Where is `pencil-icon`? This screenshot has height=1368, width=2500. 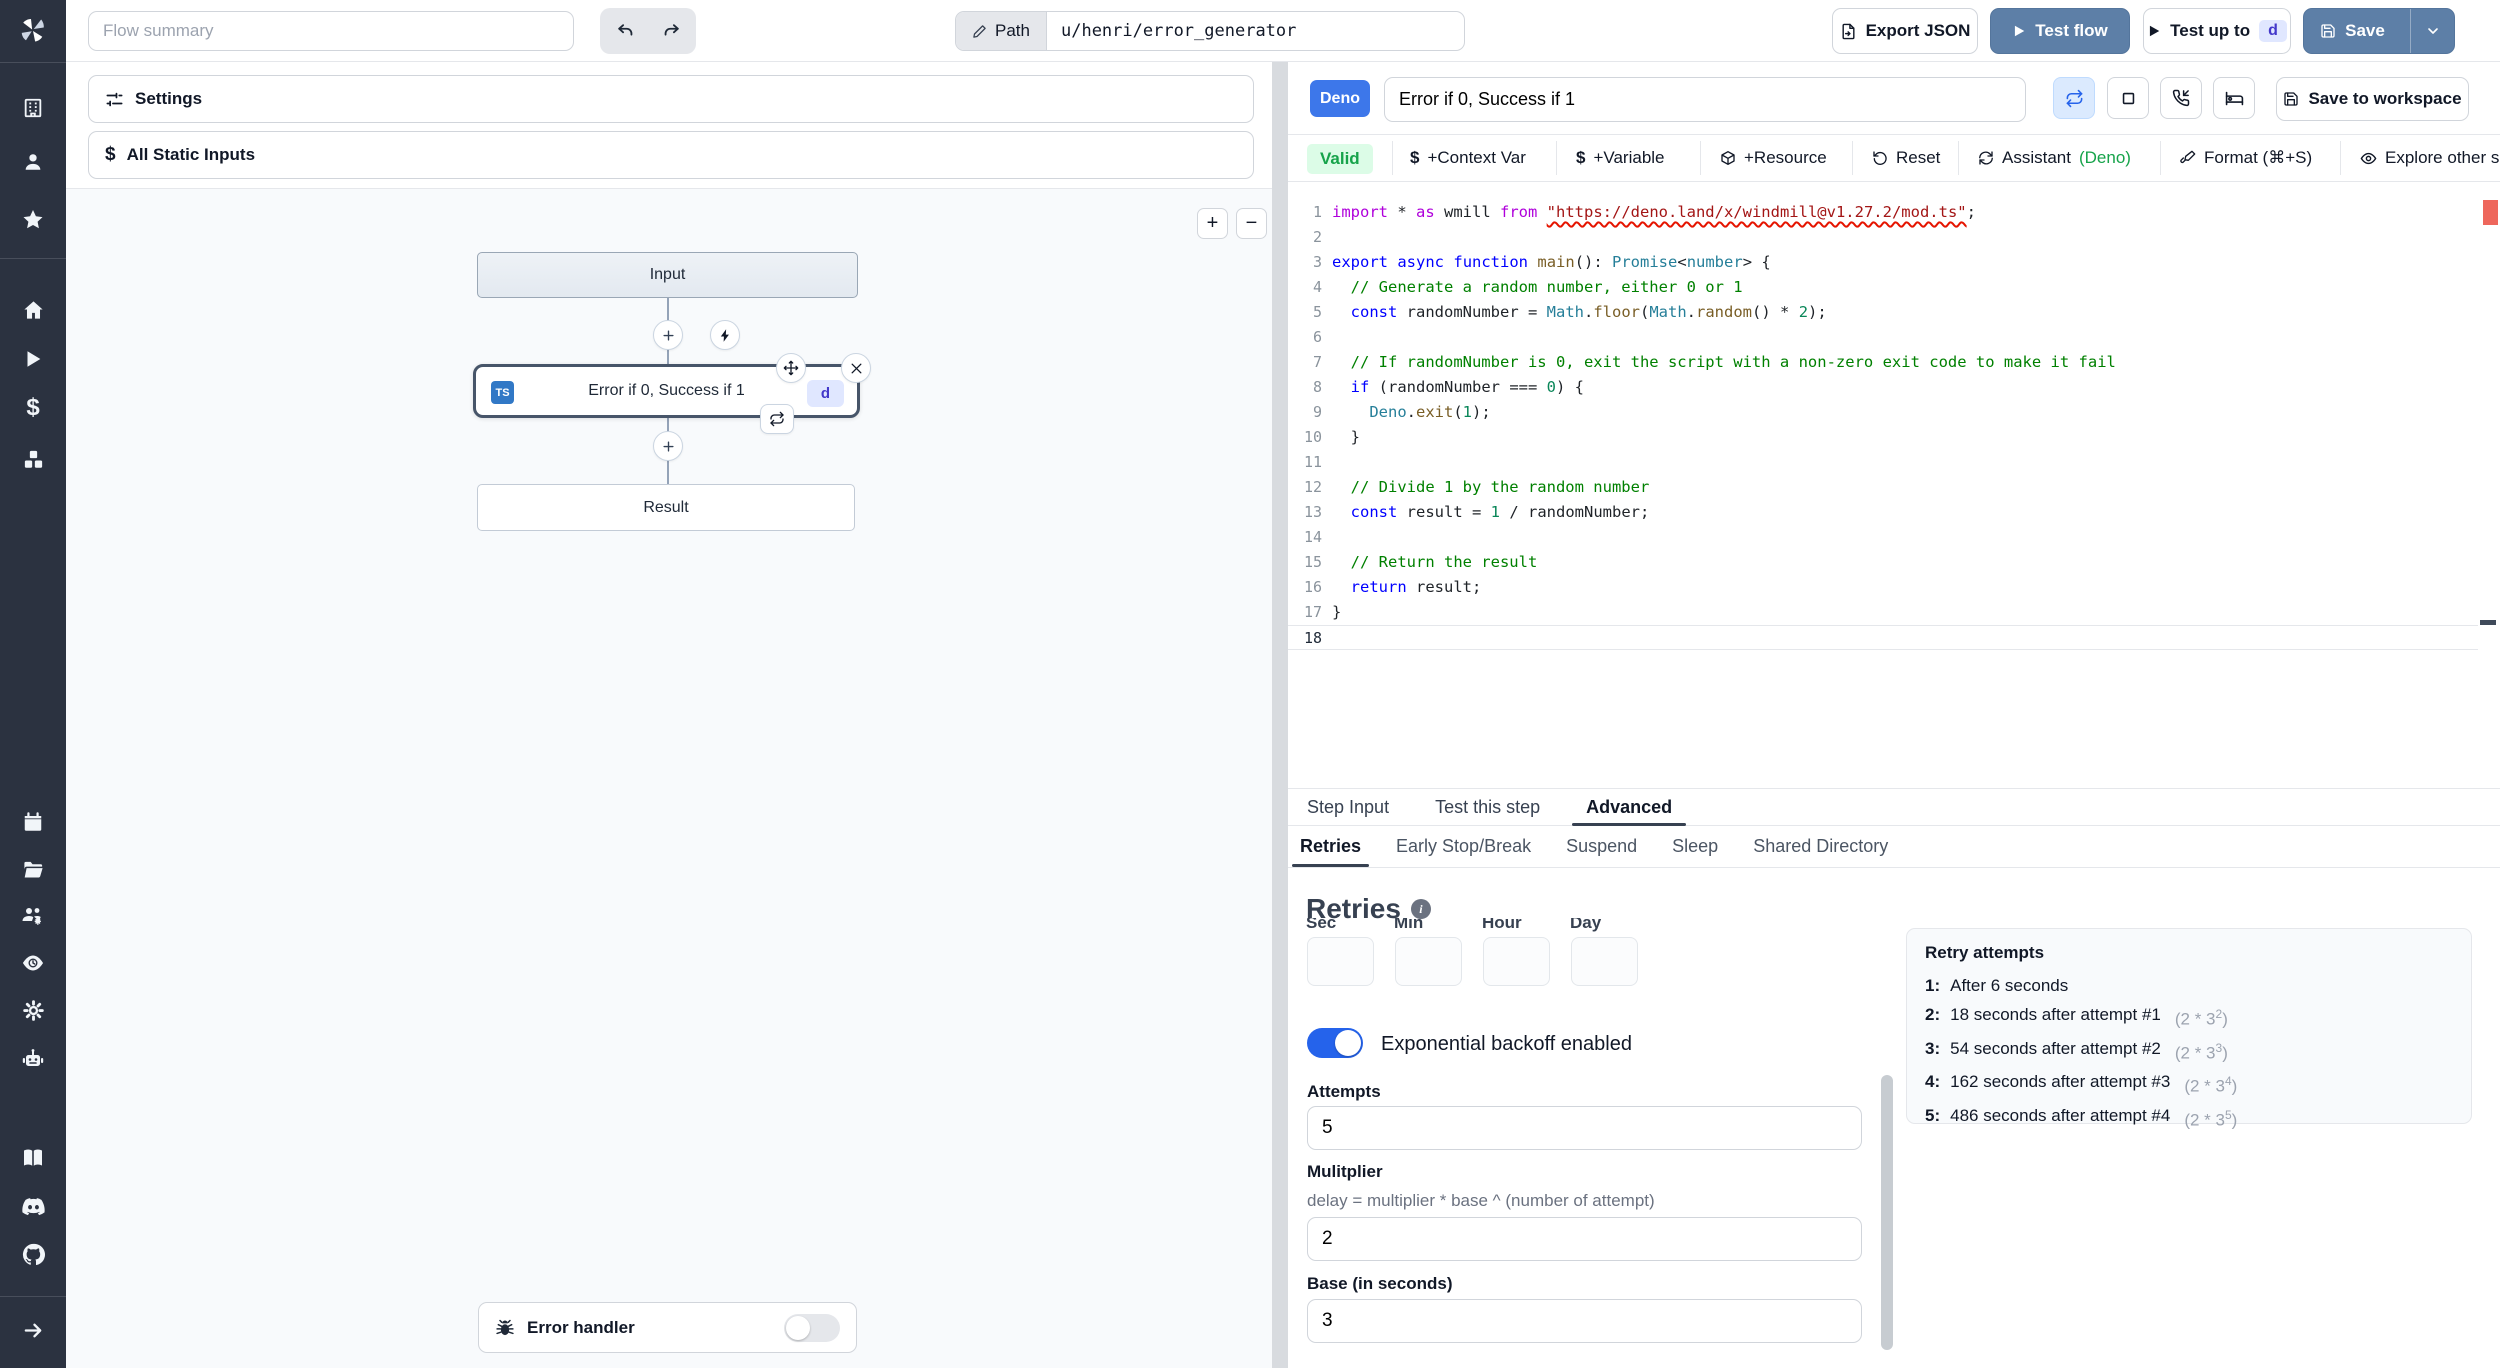 pencil-icon is located at coordinates (979, 31).